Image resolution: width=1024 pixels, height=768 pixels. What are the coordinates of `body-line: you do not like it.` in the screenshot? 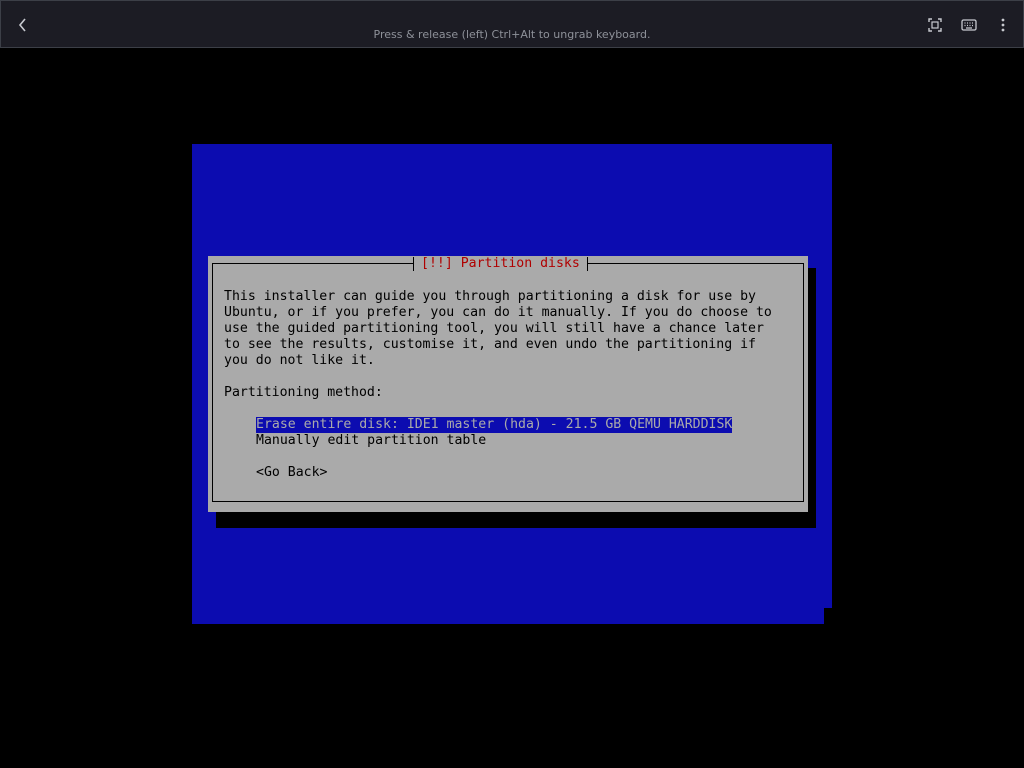 It's located at (299, 360).